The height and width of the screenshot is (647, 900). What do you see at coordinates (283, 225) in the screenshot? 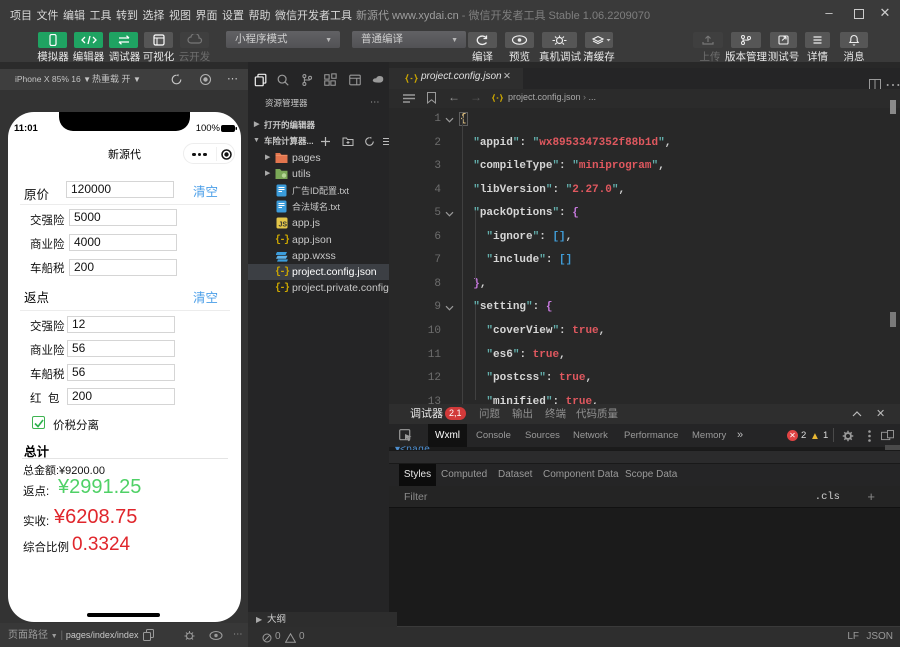
I see `svg-text: JS` at bounding box center [283, 225].